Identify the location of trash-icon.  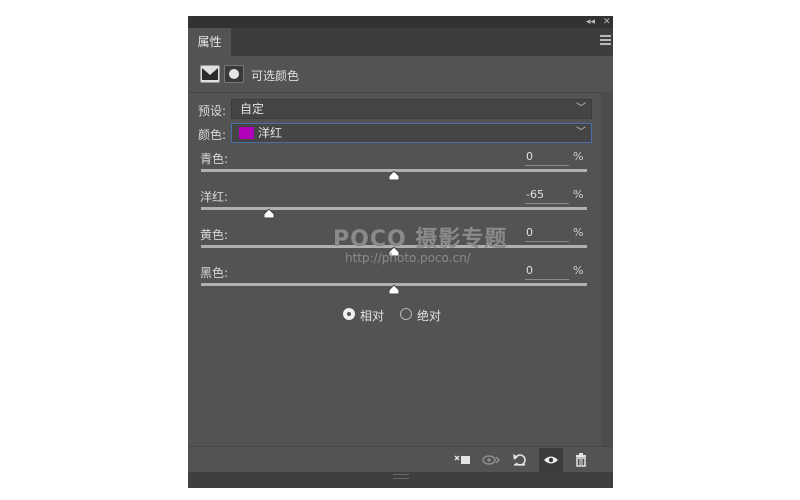
(581, 460).